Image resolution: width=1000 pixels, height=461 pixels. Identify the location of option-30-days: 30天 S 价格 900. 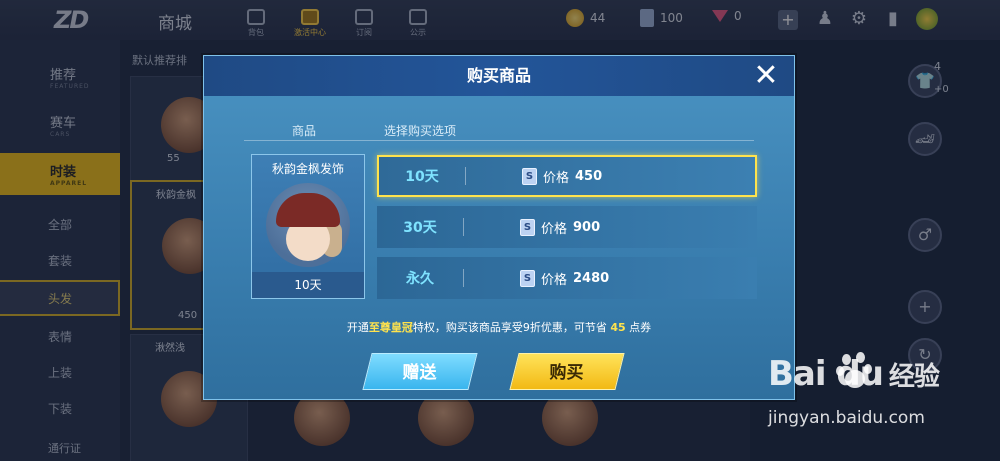
(567, 227).